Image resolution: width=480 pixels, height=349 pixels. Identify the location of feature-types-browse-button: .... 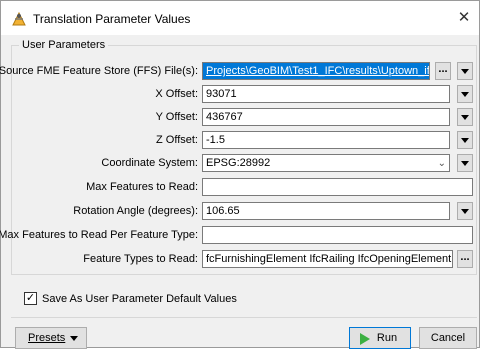
(465, 259).